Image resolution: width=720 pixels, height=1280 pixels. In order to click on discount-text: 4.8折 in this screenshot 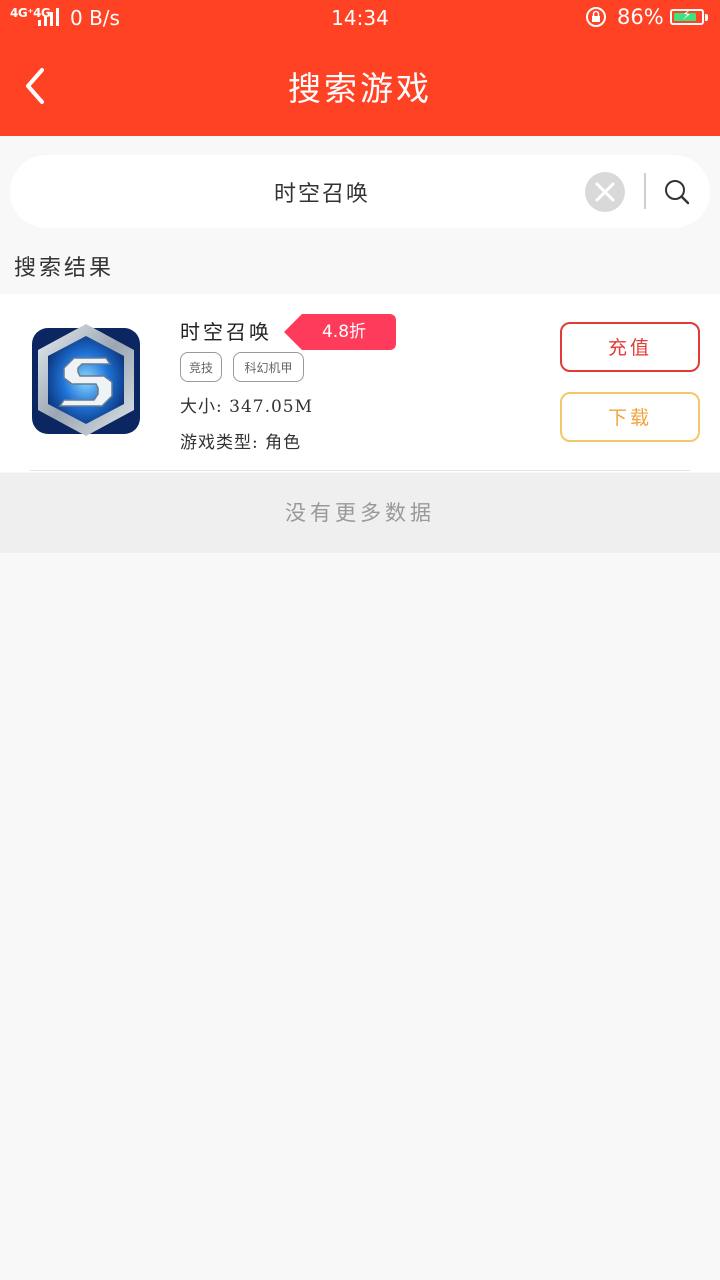, I will do `click(344, 332)`.